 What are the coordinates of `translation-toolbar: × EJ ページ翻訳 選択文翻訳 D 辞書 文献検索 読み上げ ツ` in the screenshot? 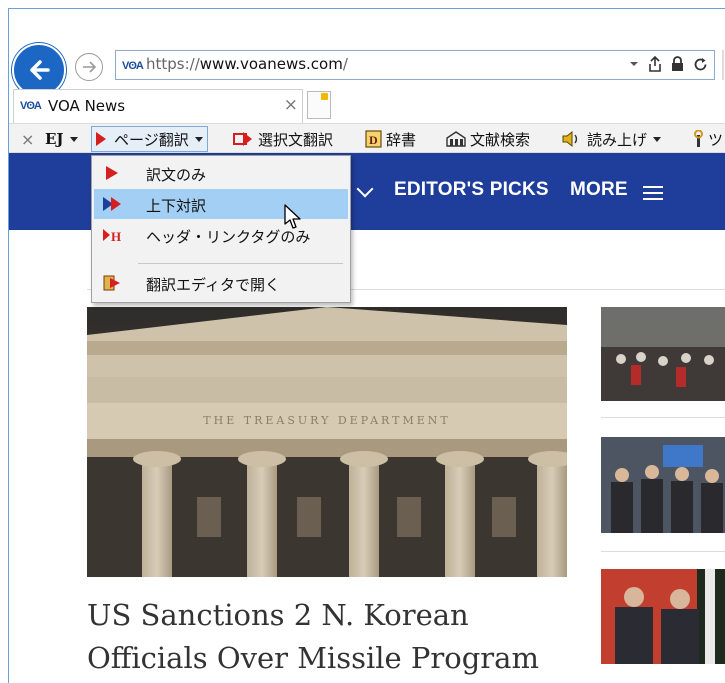 It's located at (367, 138).